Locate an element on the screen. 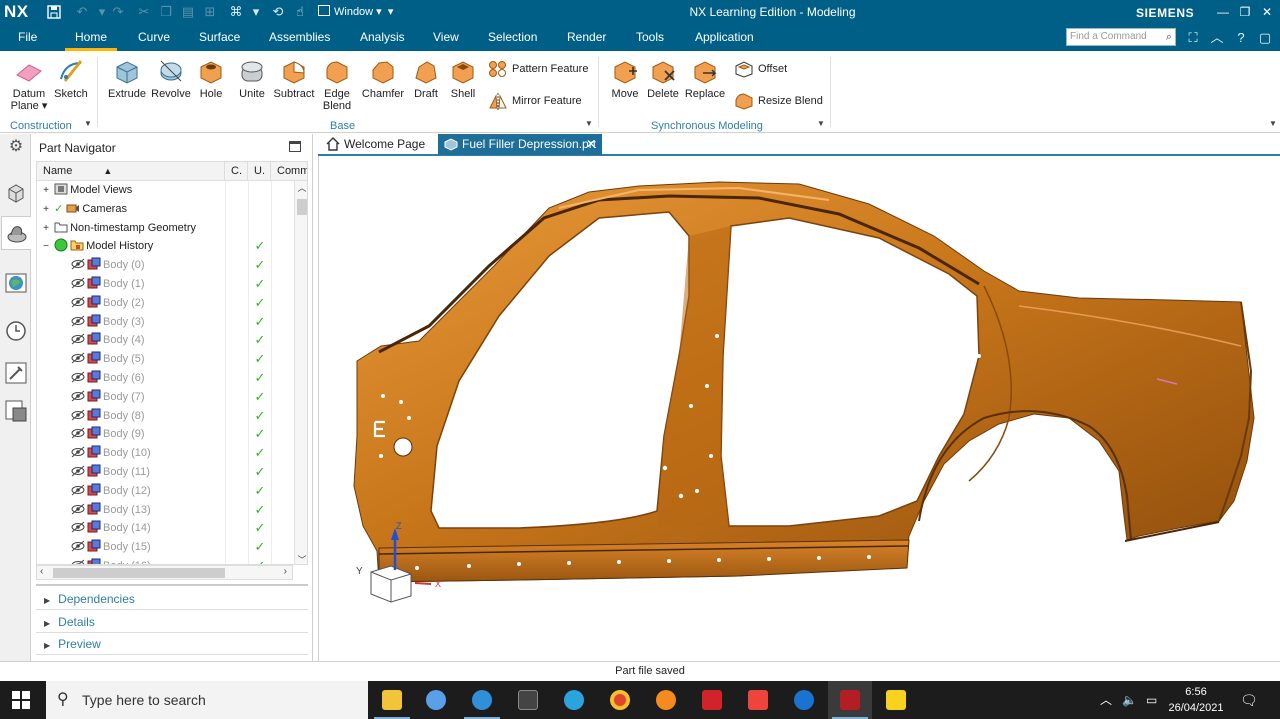 The width and height of the screenshot is (1280, 719). extrude-button: Extrude is located at coordinates (127, 78).